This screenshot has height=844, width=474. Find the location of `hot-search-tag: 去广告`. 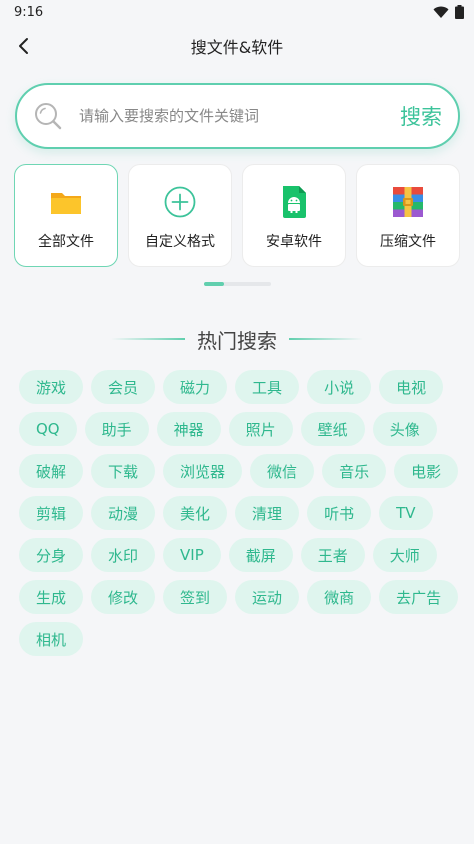

hot-search-tag: 去广告 is located at coordinates (419, 597).